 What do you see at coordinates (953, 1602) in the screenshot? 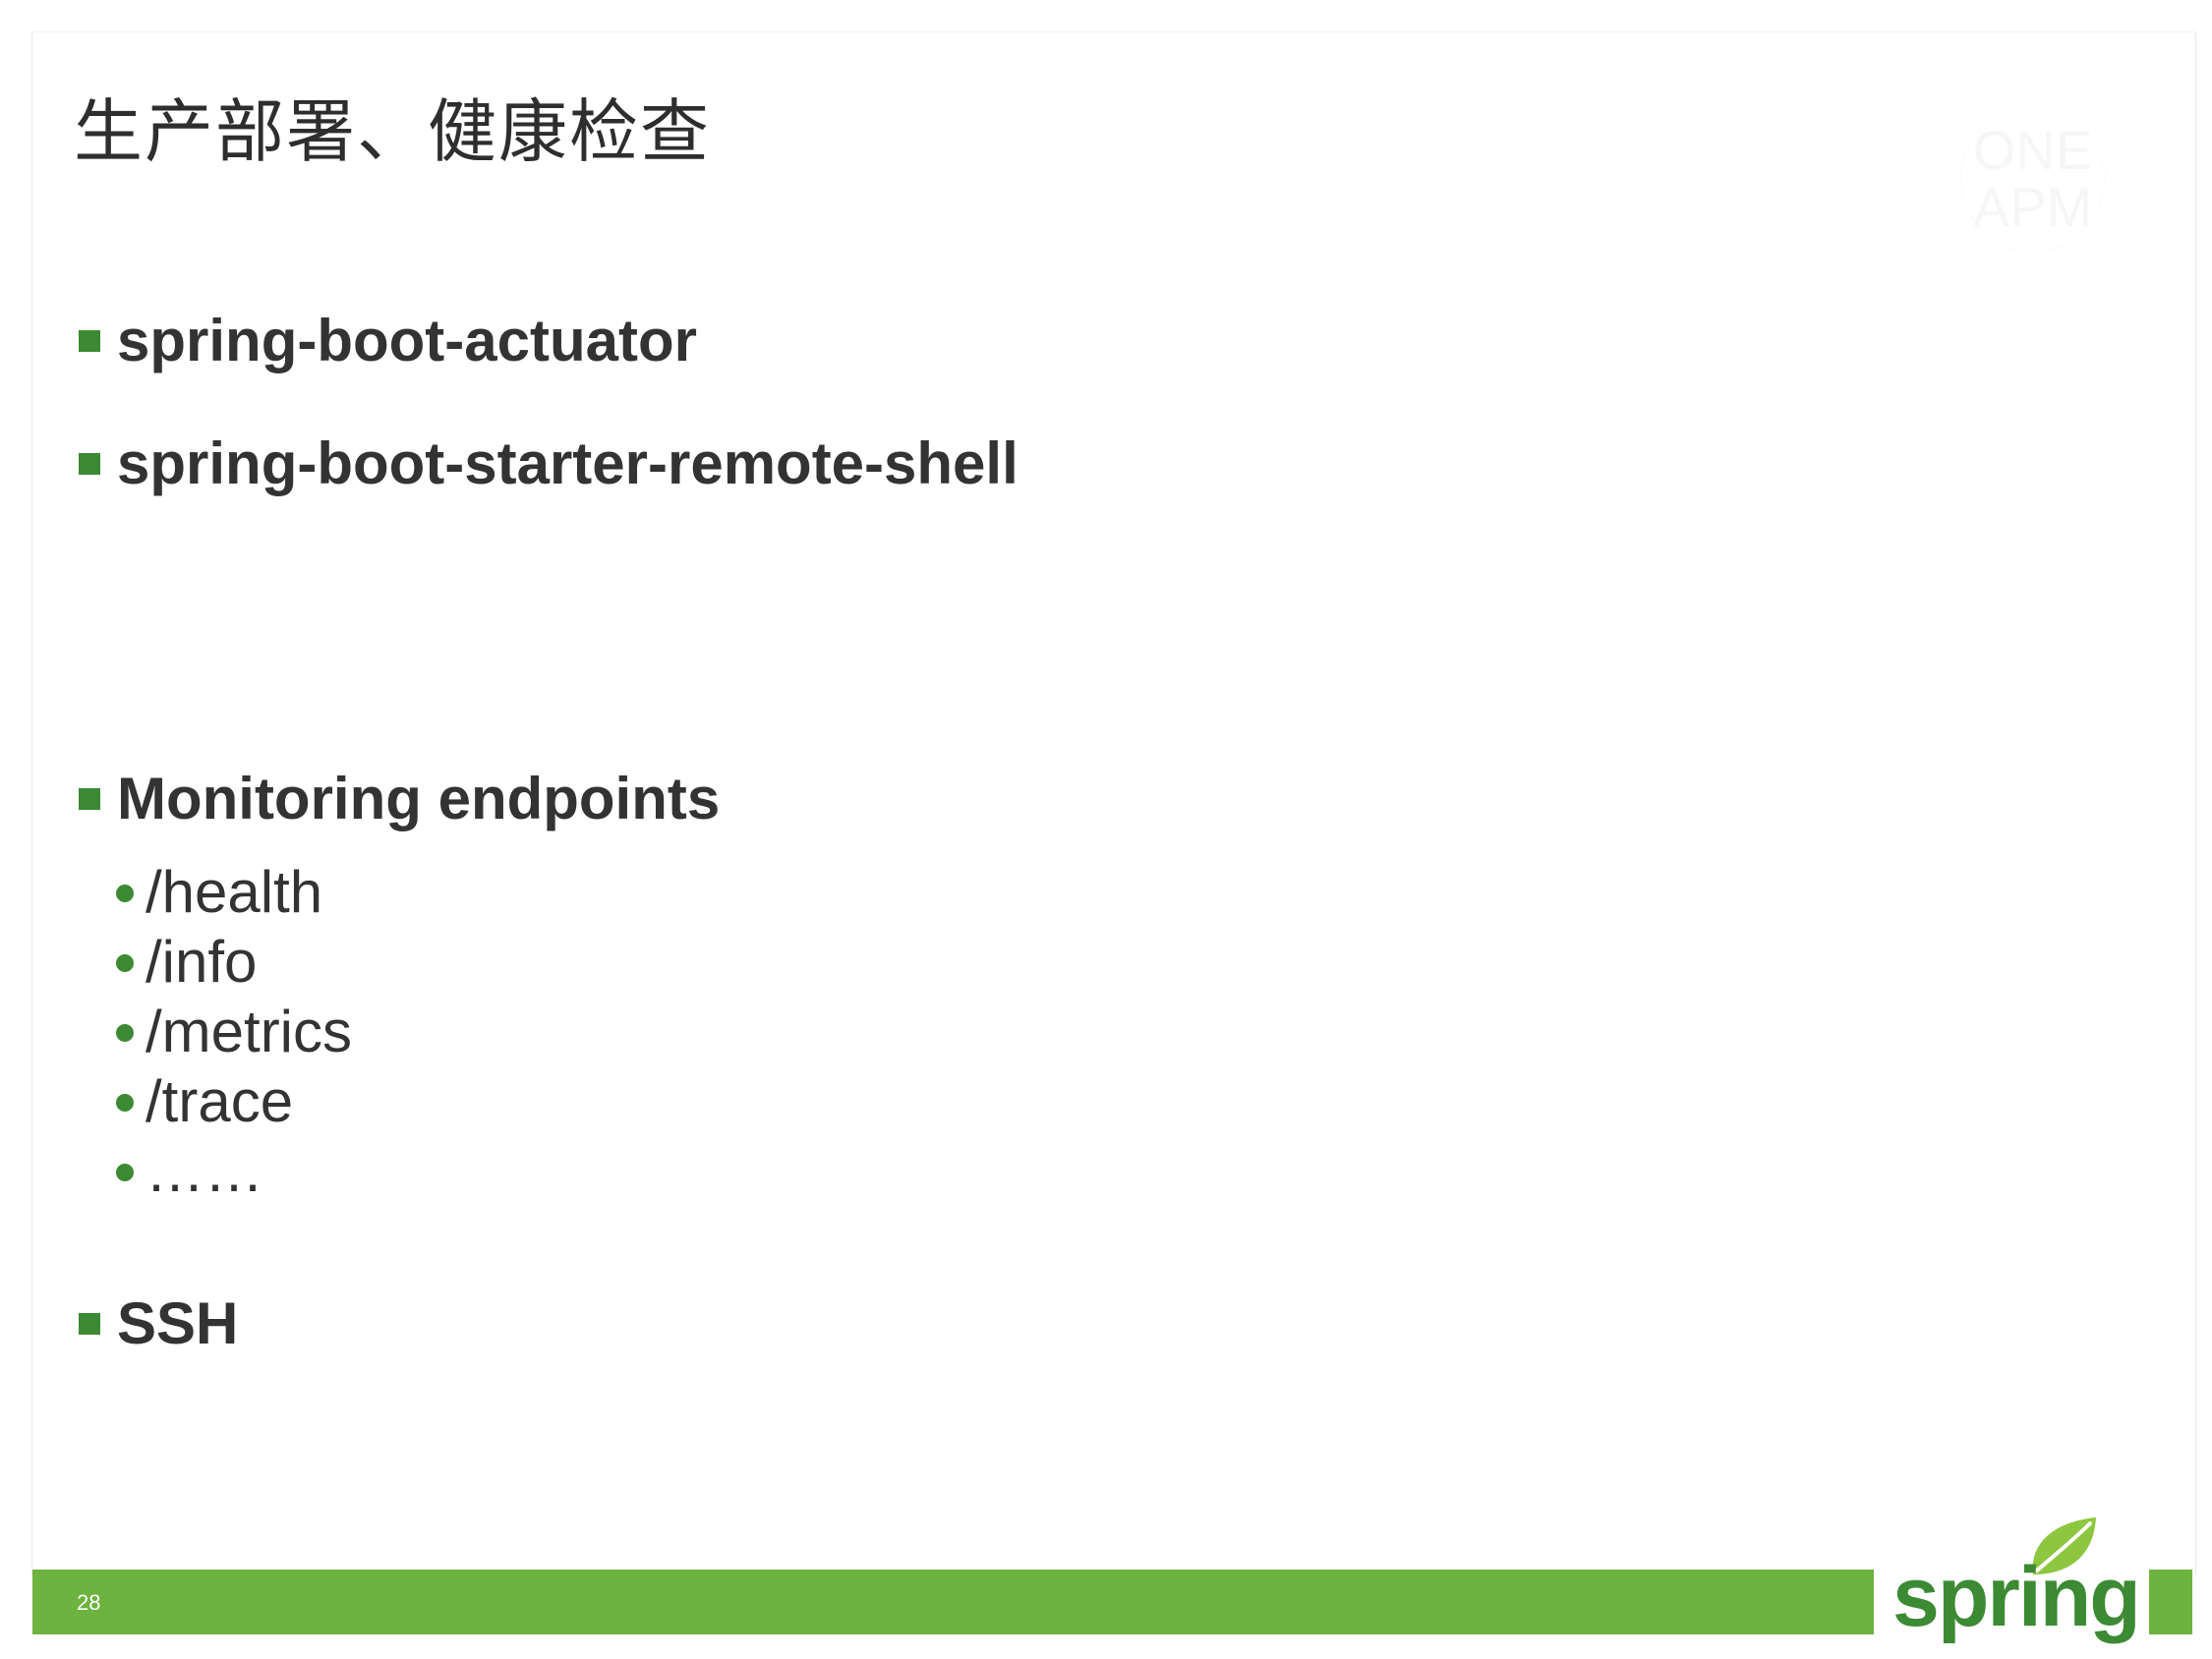
I see `footer-bar` at bounding box center [953, 1602].